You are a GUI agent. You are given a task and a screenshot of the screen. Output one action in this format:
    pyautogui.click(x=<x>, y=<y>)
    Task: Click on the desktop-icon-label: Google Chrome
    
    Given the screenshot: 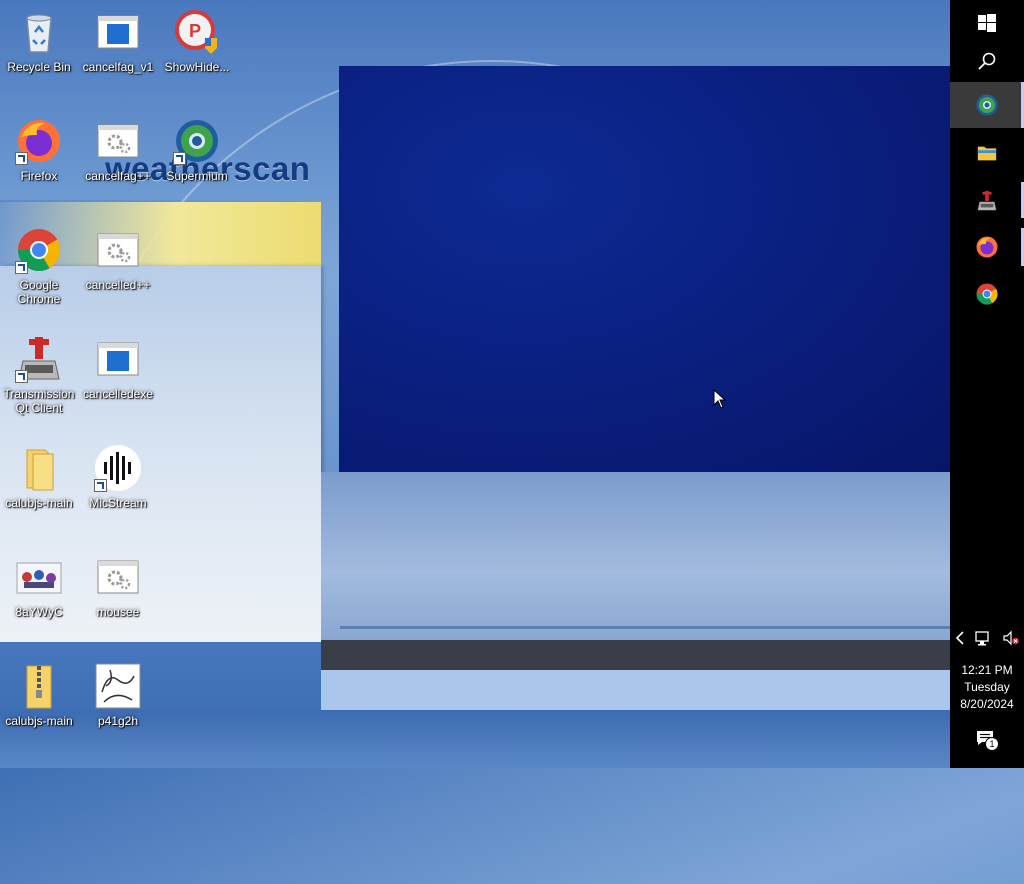 What is the action you would take?
    pyautogui.click(x=39, y=292)
    